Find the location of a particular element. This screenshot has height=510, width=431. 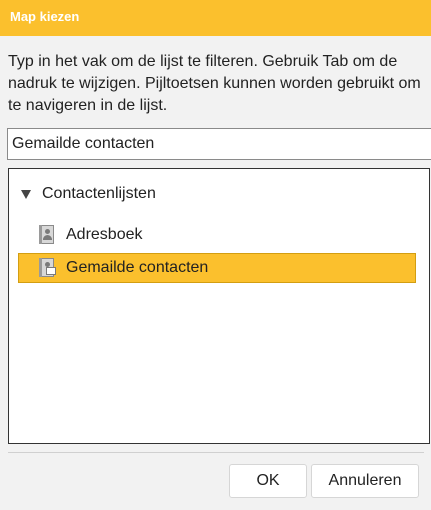

tree-node-gemailde-contacten: Gemailde contacten is located at coordinates (217, 268).